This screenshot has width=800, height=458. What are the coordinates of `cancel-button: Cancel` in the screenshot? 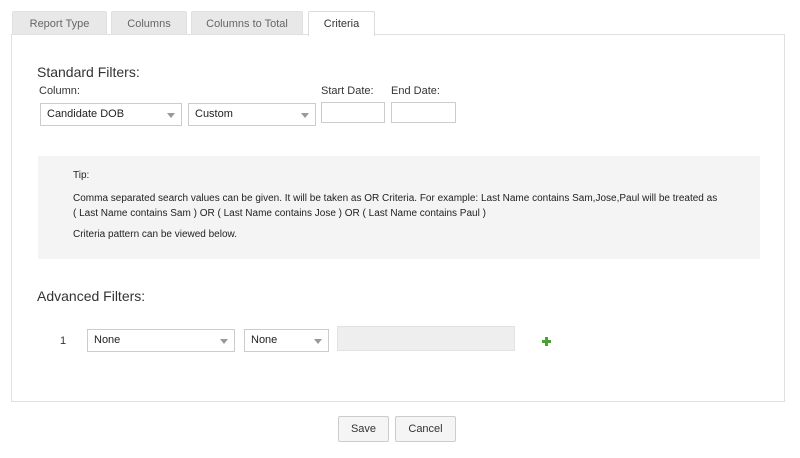 It's located at (425, 429).